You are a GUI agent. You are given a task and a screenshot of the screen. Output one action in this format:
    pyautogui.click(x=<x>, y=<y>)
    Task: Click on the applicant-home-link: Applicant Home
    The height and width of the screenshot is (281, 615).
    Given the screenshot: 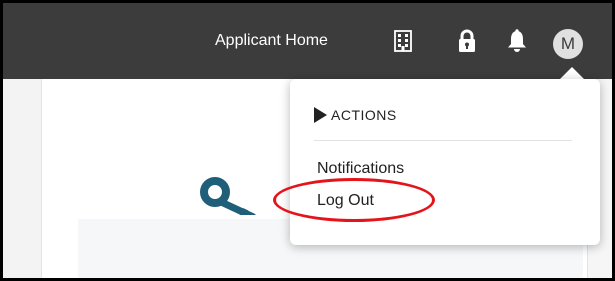 What is the action you would take?
    pyautogui.click(x=271, y=41)
    